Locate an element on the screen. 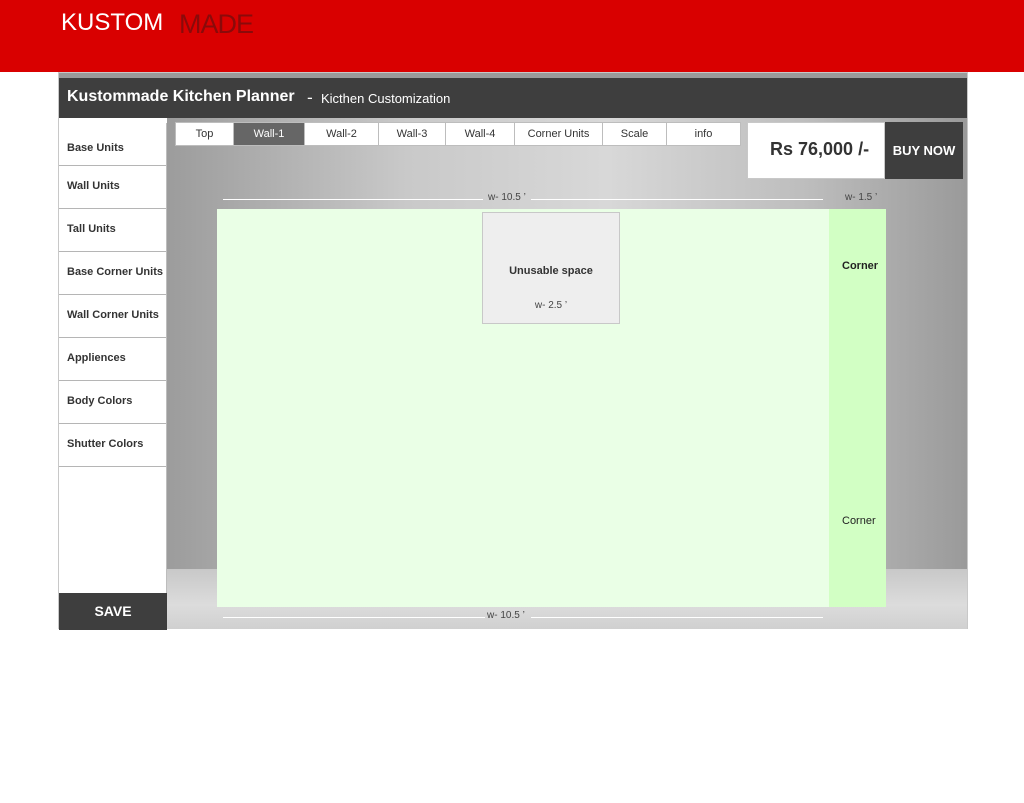 The height and width of the screenshot is (803, 1024). unusable-space-block: Unusable space w- 2.5 ’ is located at coordinates (551, 268).